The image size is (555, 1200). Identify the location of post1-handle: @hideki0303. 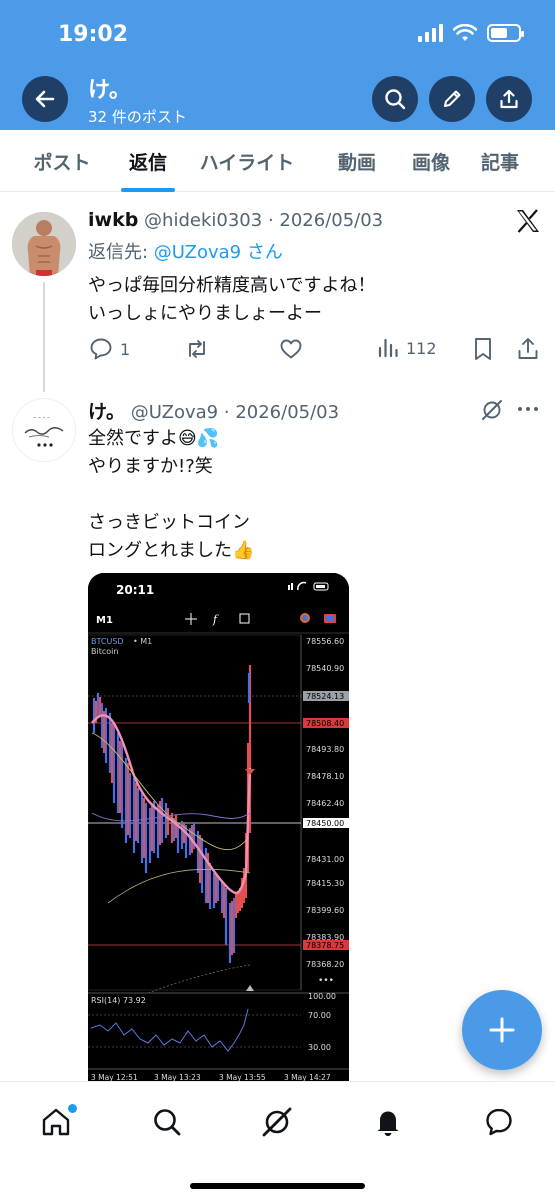
(203, 220).